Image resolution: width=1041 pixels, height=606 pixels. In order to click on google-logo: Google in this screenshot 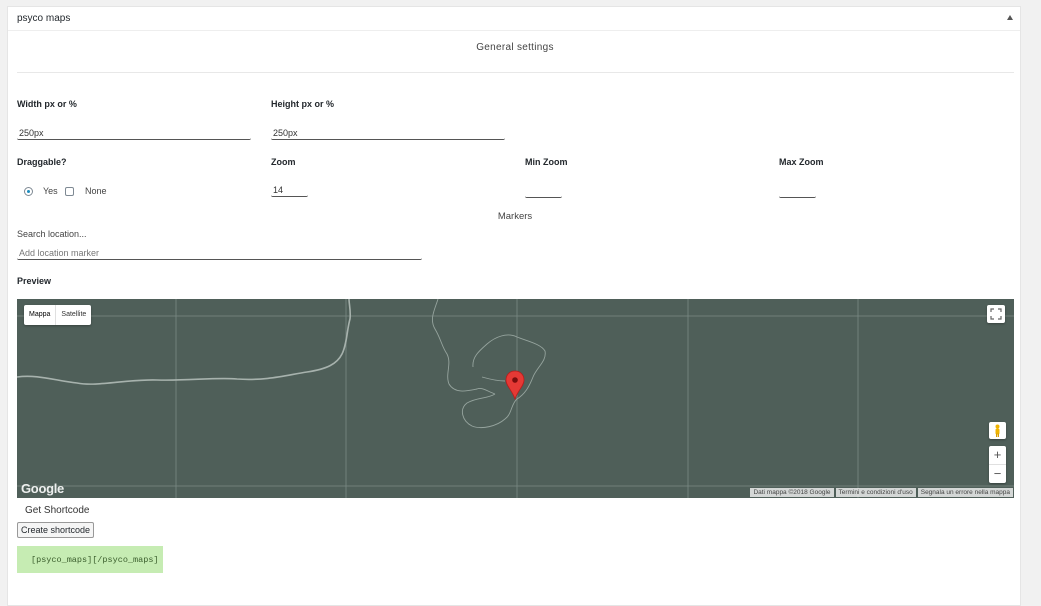, I will do `click(42, 488)`.